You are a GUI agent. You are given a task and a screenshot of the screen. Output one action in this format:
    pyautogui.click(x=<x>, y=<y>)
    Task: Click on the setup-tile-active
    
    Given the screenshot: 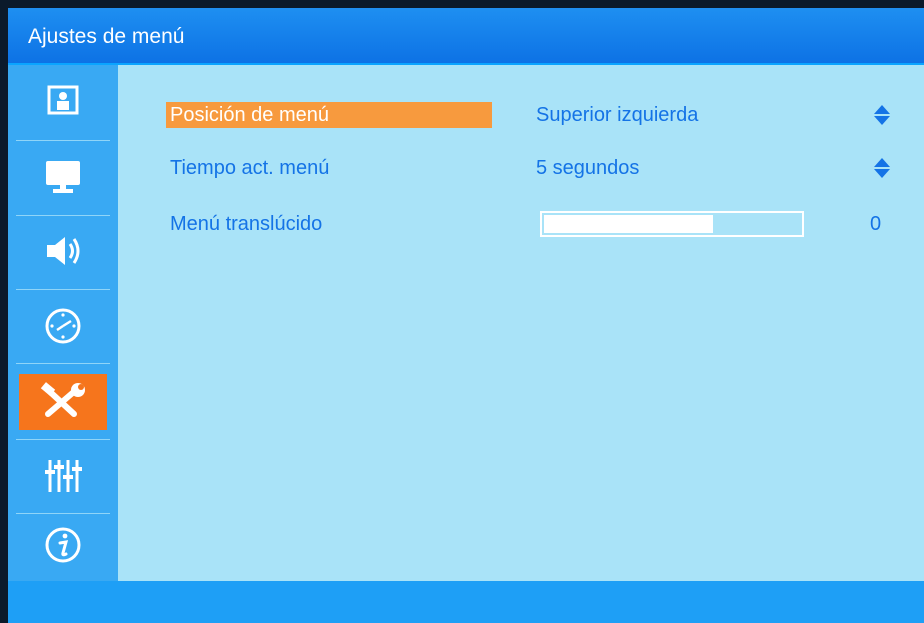 What is the action you would take?
    pyautogui.click(x=63, y=402)
    